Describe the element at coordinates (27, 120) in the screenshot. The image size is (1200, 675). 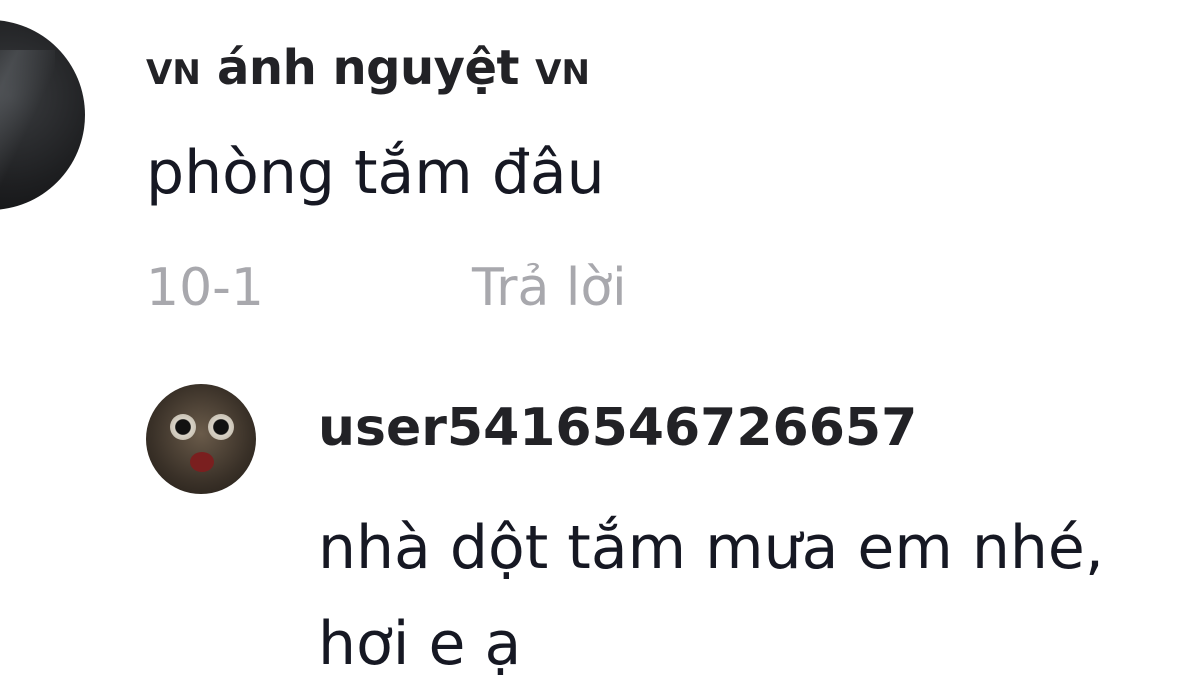
I see `avatar-shading` at that location.